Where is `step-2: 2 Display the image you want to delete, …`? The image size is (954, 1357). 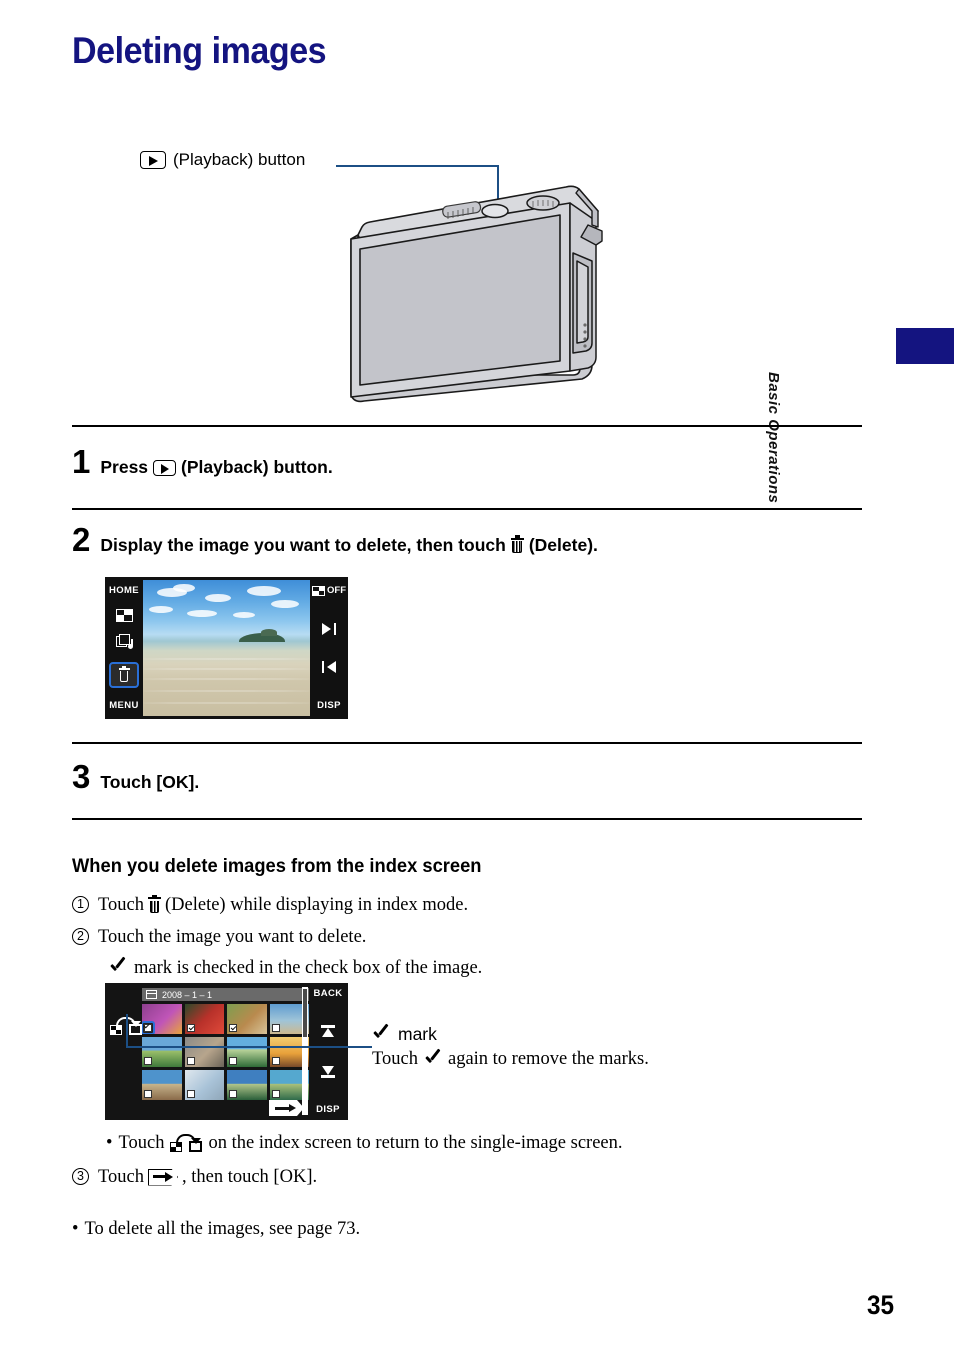 step-2: 2 Display the image you want to delete, … is located at coordinates (335, 539).